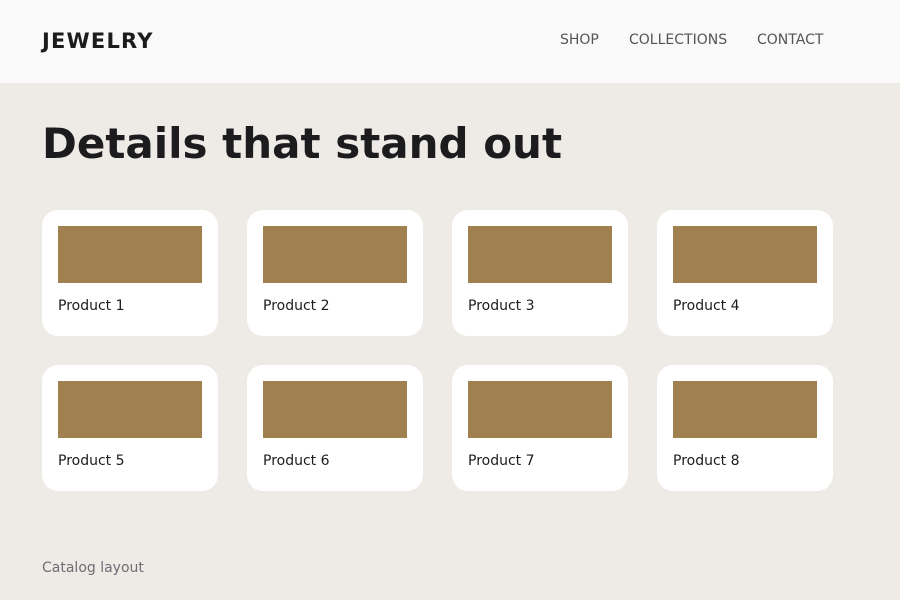  I want to click on product-name: Product 5, so click(91, 461).